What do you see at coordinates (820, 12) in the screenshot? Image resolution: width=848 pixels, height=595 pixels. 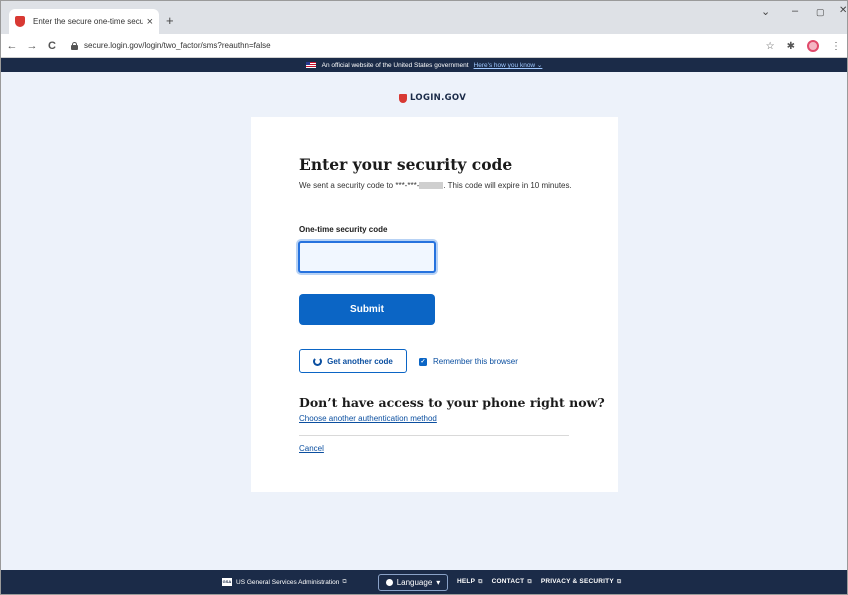 I see `maximize-button: ▢` at bounding box center [820, 12].